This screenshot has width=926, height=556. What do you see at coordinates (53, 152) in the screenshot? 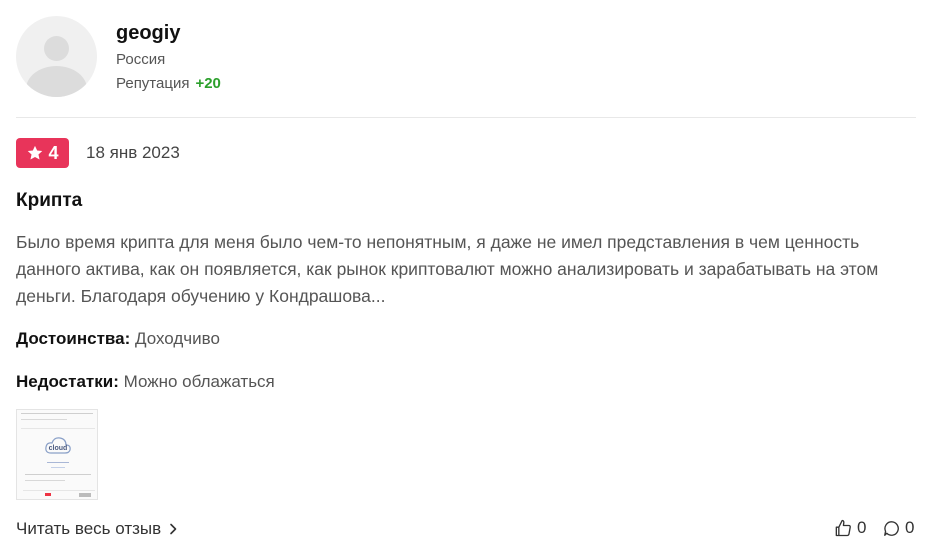
I see `rating-value: 4` at bounding box center [53, 152].